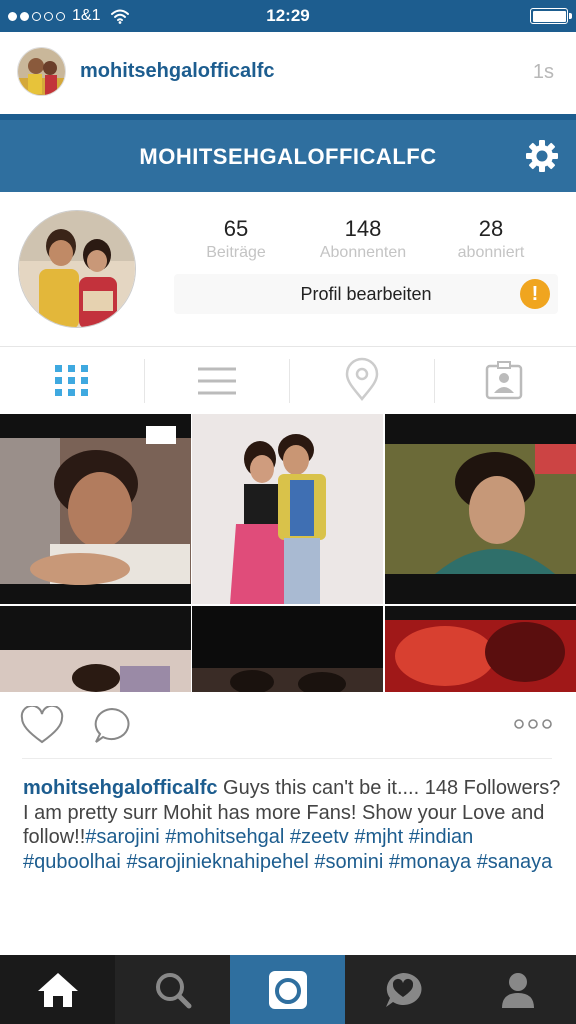  What do you see at coordinates (236, 228) in the screenshot?
I see `stat-value: 65` at bounding box center [236, 228].